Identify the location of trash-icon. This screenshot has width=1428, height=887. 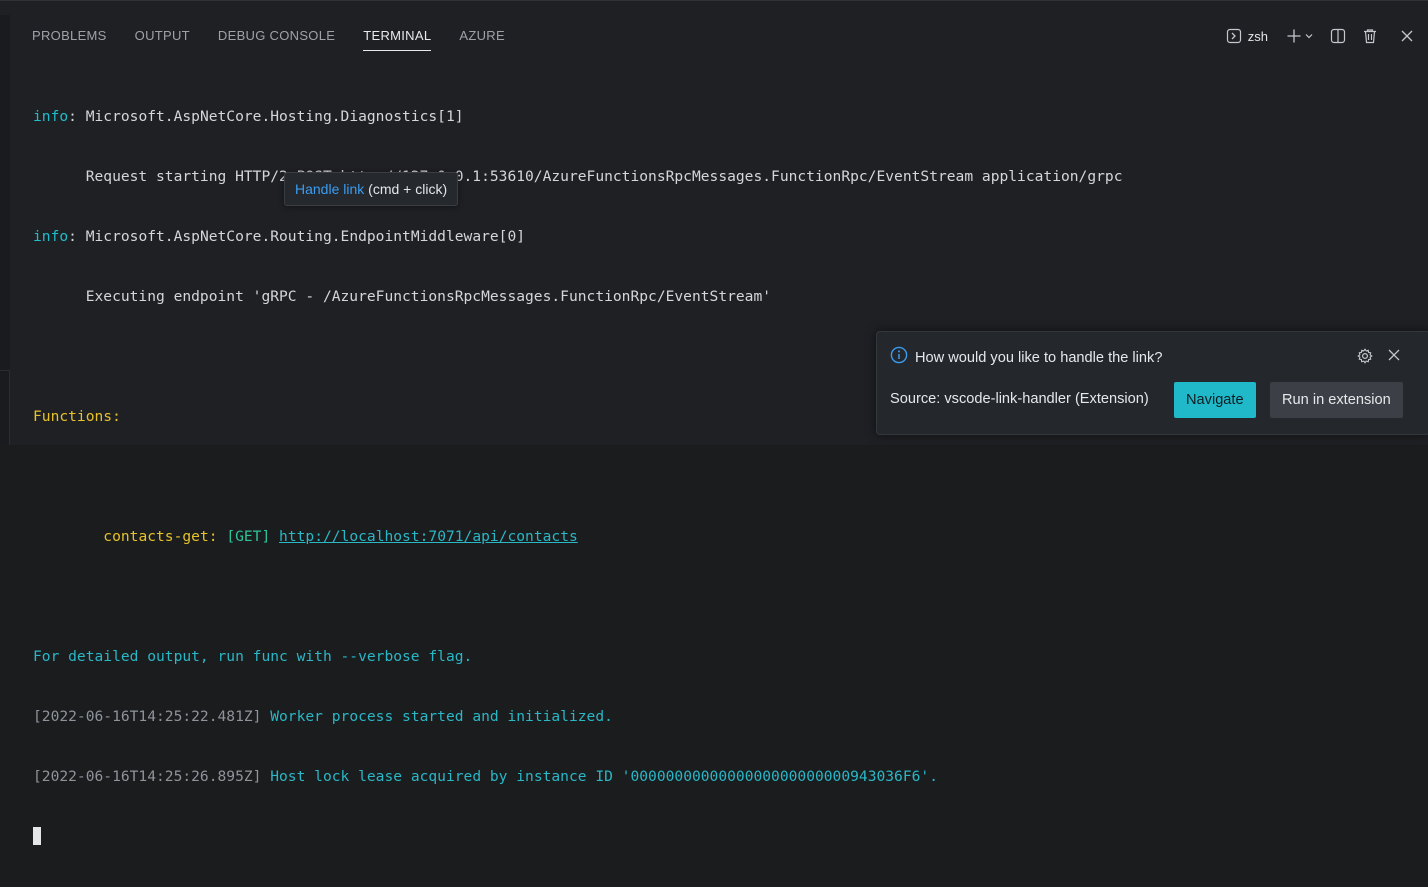
(1370, 36).